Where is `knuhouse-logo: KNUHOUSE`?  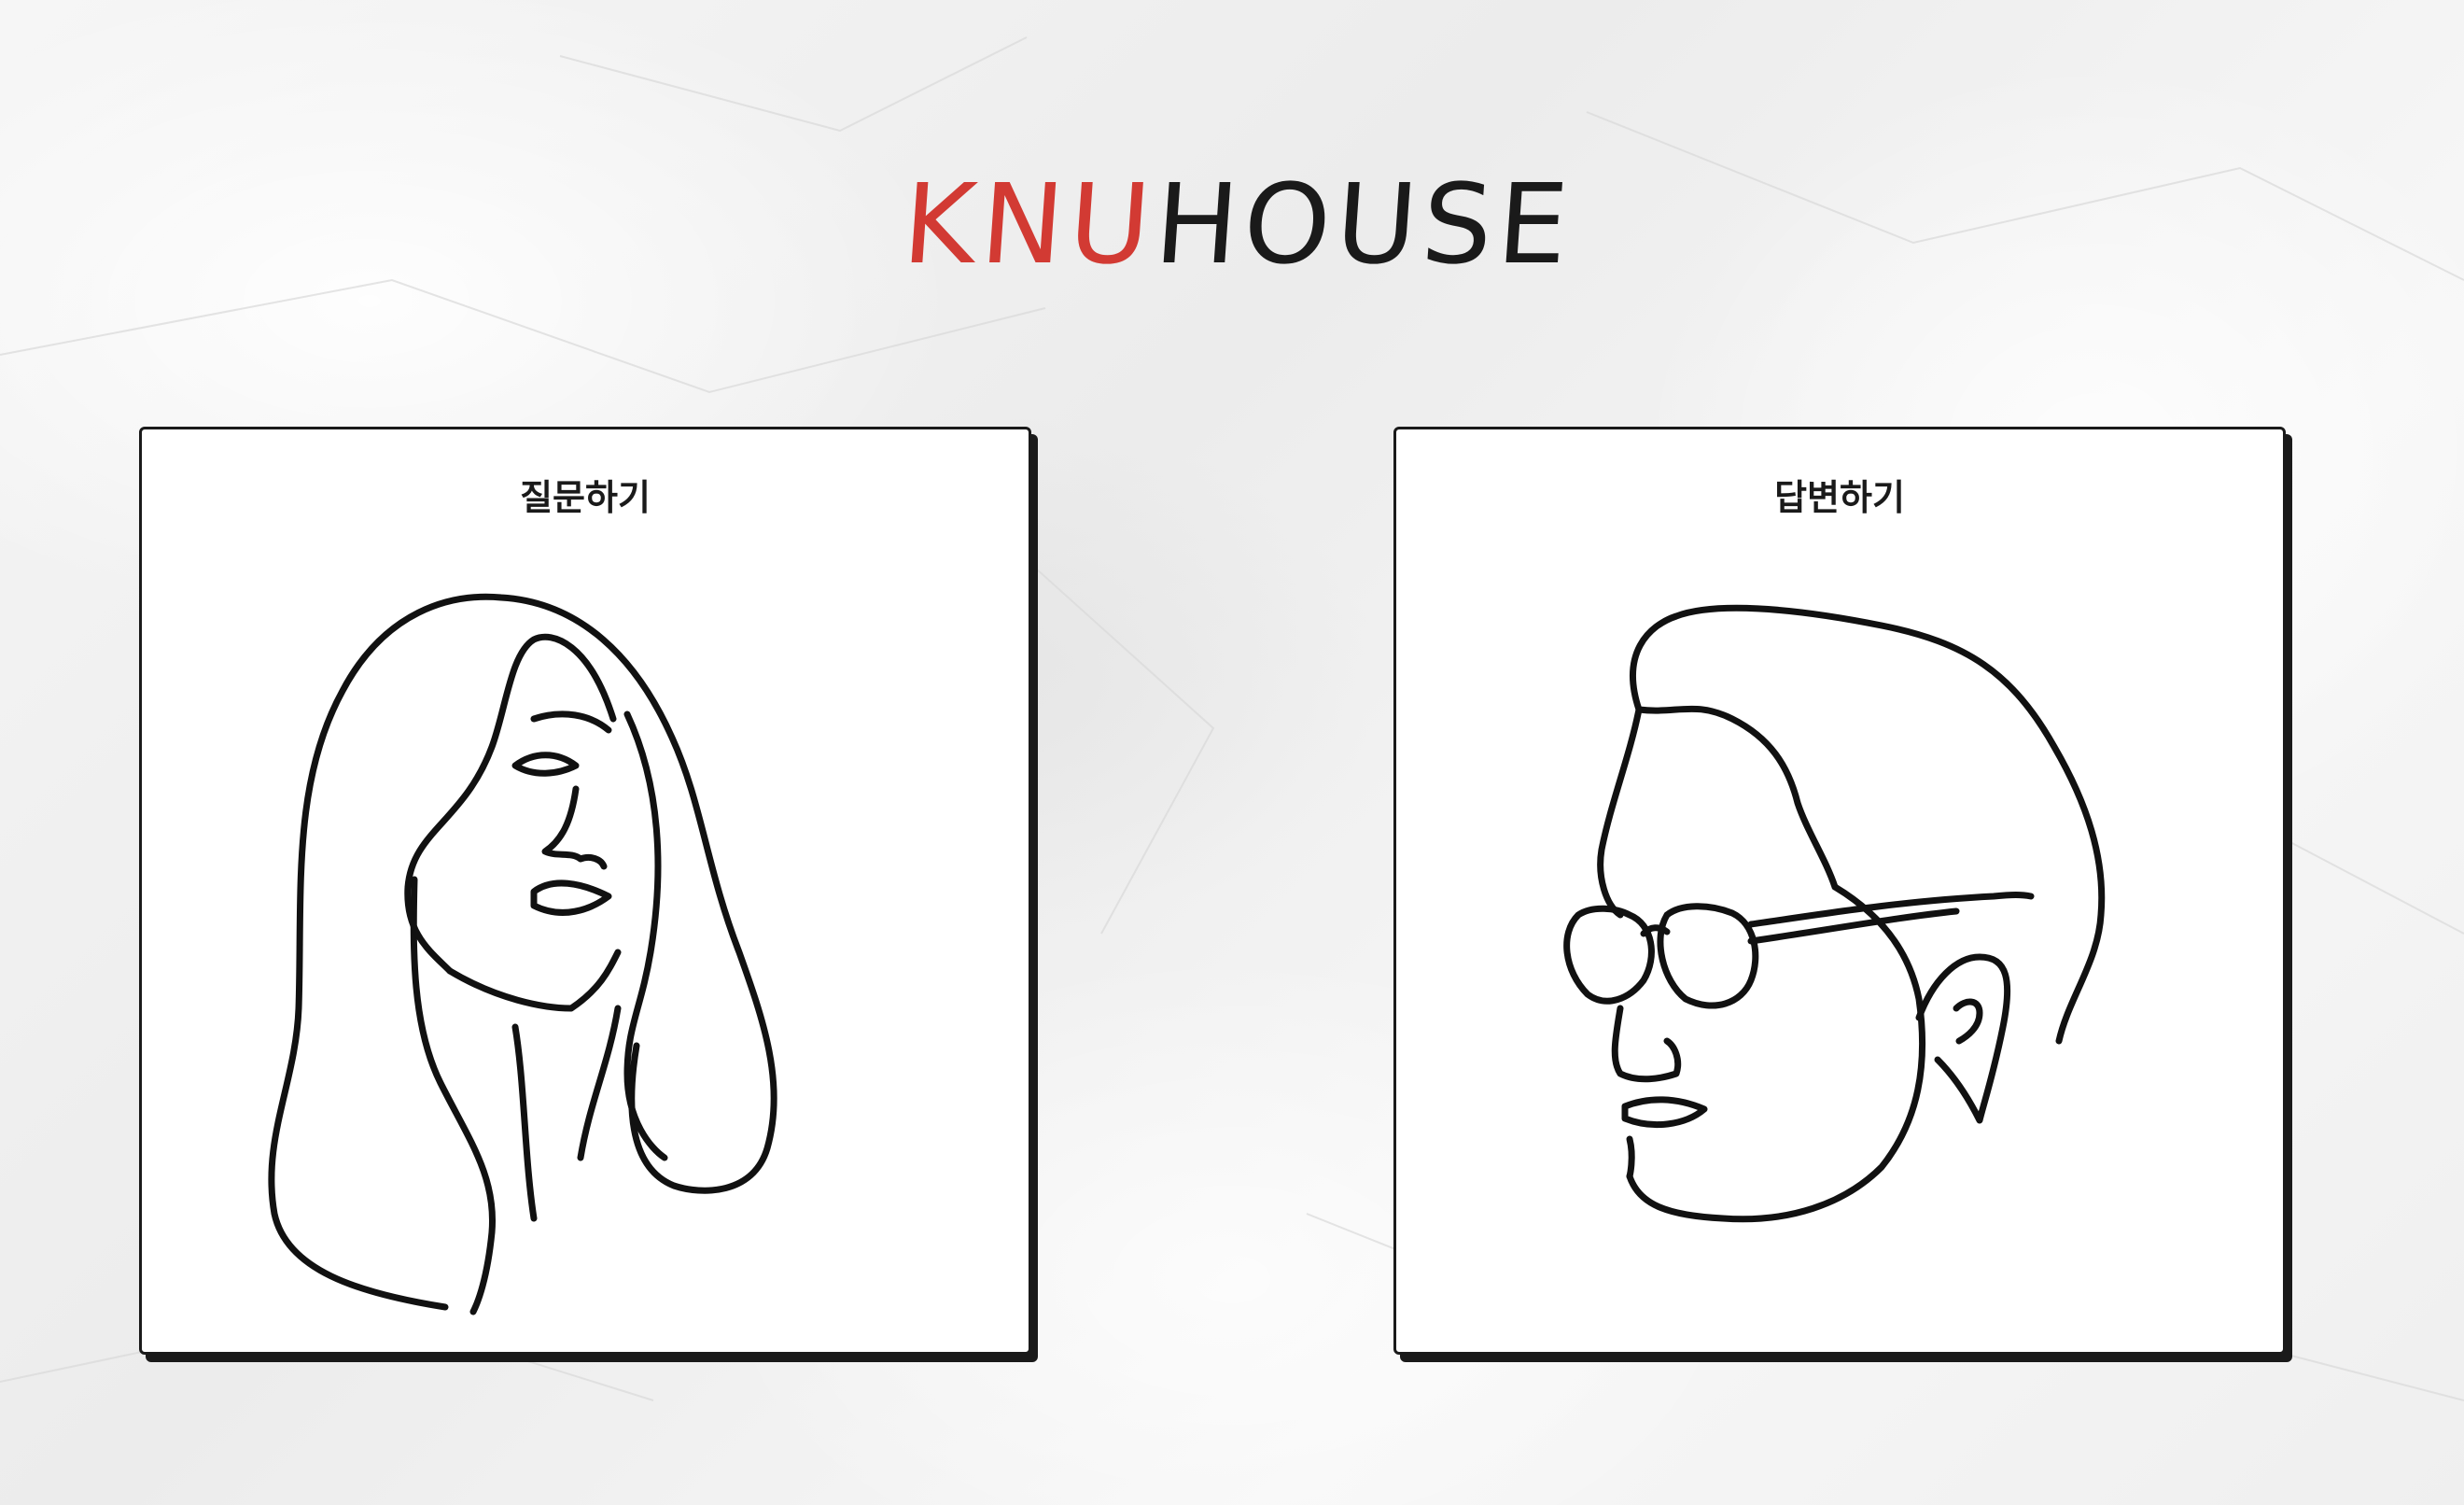
knuhouse-logo: KNUHOUSE is located at coordinates (1238, 224).